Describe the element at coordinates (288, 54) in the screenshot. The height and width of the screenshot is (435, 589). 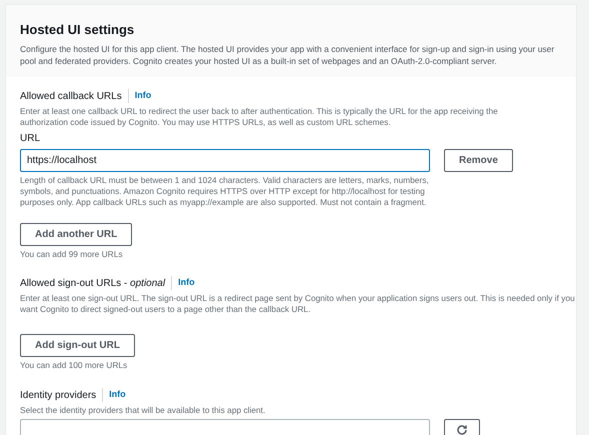
I see `section-description: Configure the hosted UI for this app client. The hosted UI provides your app with a convenient interface for sign-up and sign-in using your user pool and federated providers. Cognito creates your hosted UI as a built-in set of webpages and an OAuth-2.0-compliant server.` at that location.